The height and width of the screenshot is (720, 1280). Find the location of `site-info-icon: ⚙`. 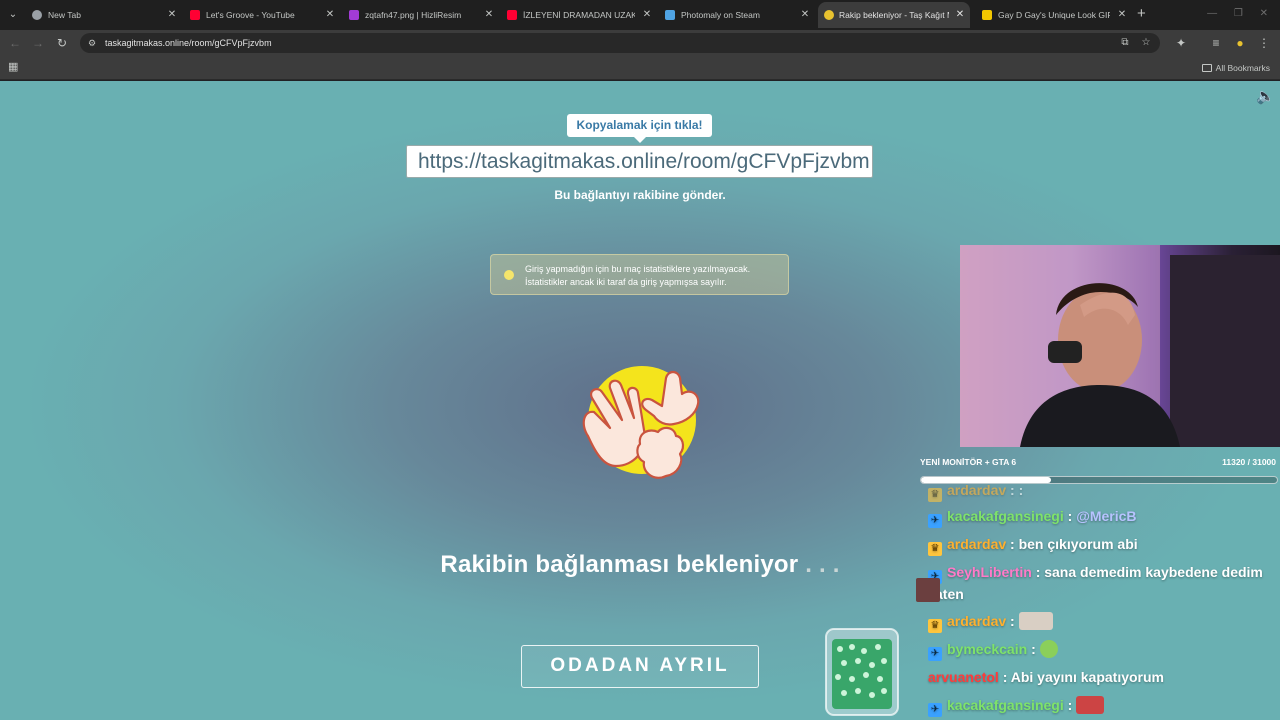

site-info-icon: ⚙ is located at coordinates (92, 43).